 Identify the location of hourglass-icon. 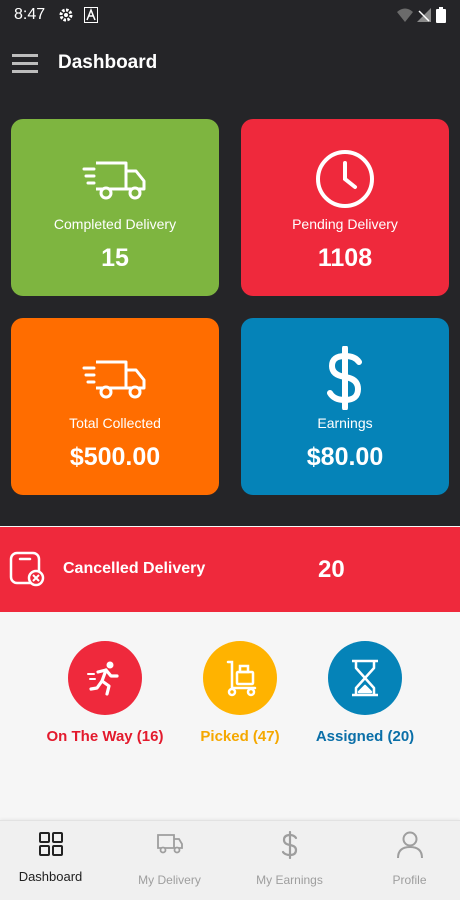
(365, 678).